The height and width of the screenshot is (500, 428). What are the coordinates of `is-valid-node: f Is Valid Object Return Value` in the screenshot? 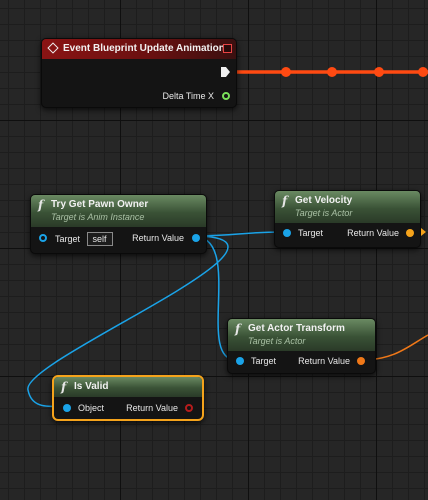 It's located at (128, 398).